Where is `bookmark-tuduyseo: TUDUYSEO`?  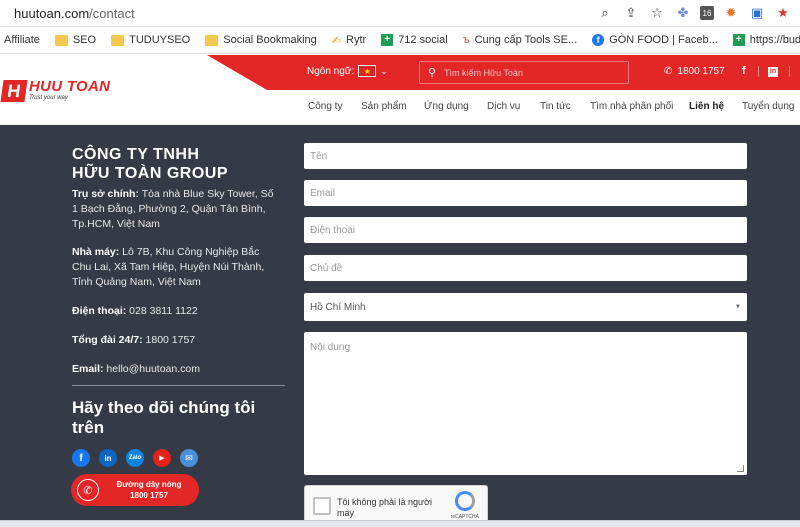
bookmark-tuduyseo: TUDUYSEO is located at coordinates (150, 40).